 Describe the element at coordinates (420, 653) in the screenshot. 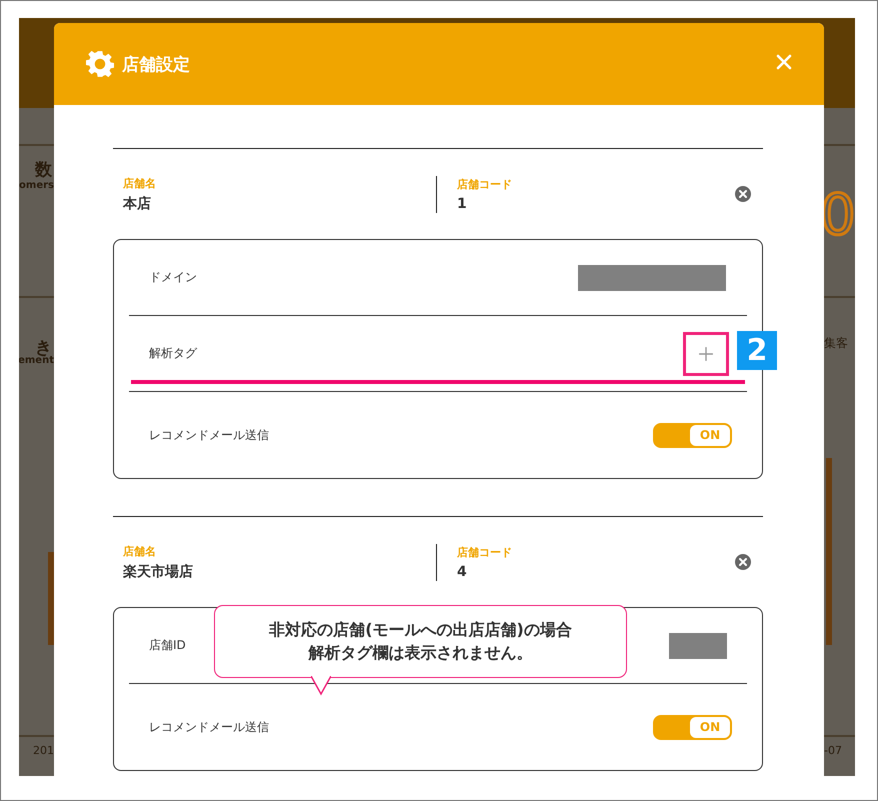

I see `callout-text: 解析タグ欄は表示されません。` at that location.